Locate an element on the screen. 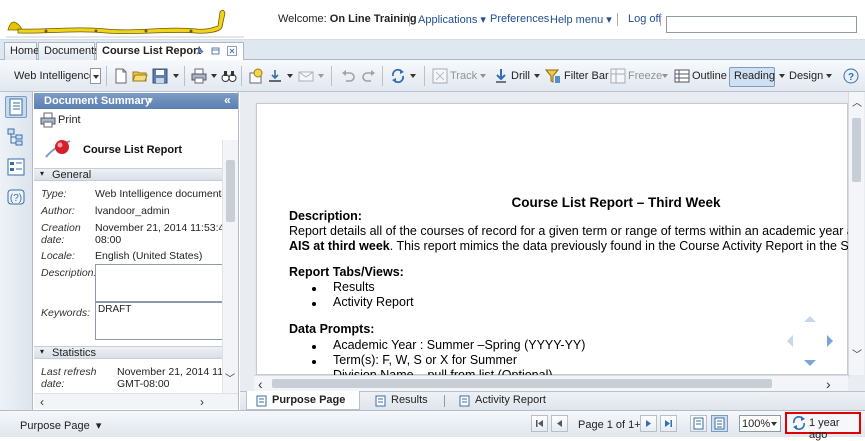 This screenshot has height=441, width=865. tab-home: Home is located at coordinates (21, 51).